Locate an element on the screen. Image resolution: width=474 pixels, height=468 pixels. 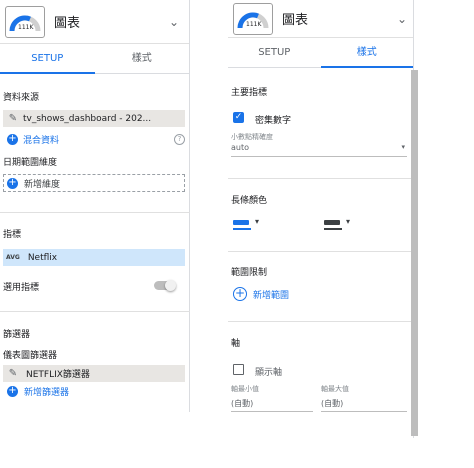
aggregation-label: AVG is located at coordinates (13, 257).